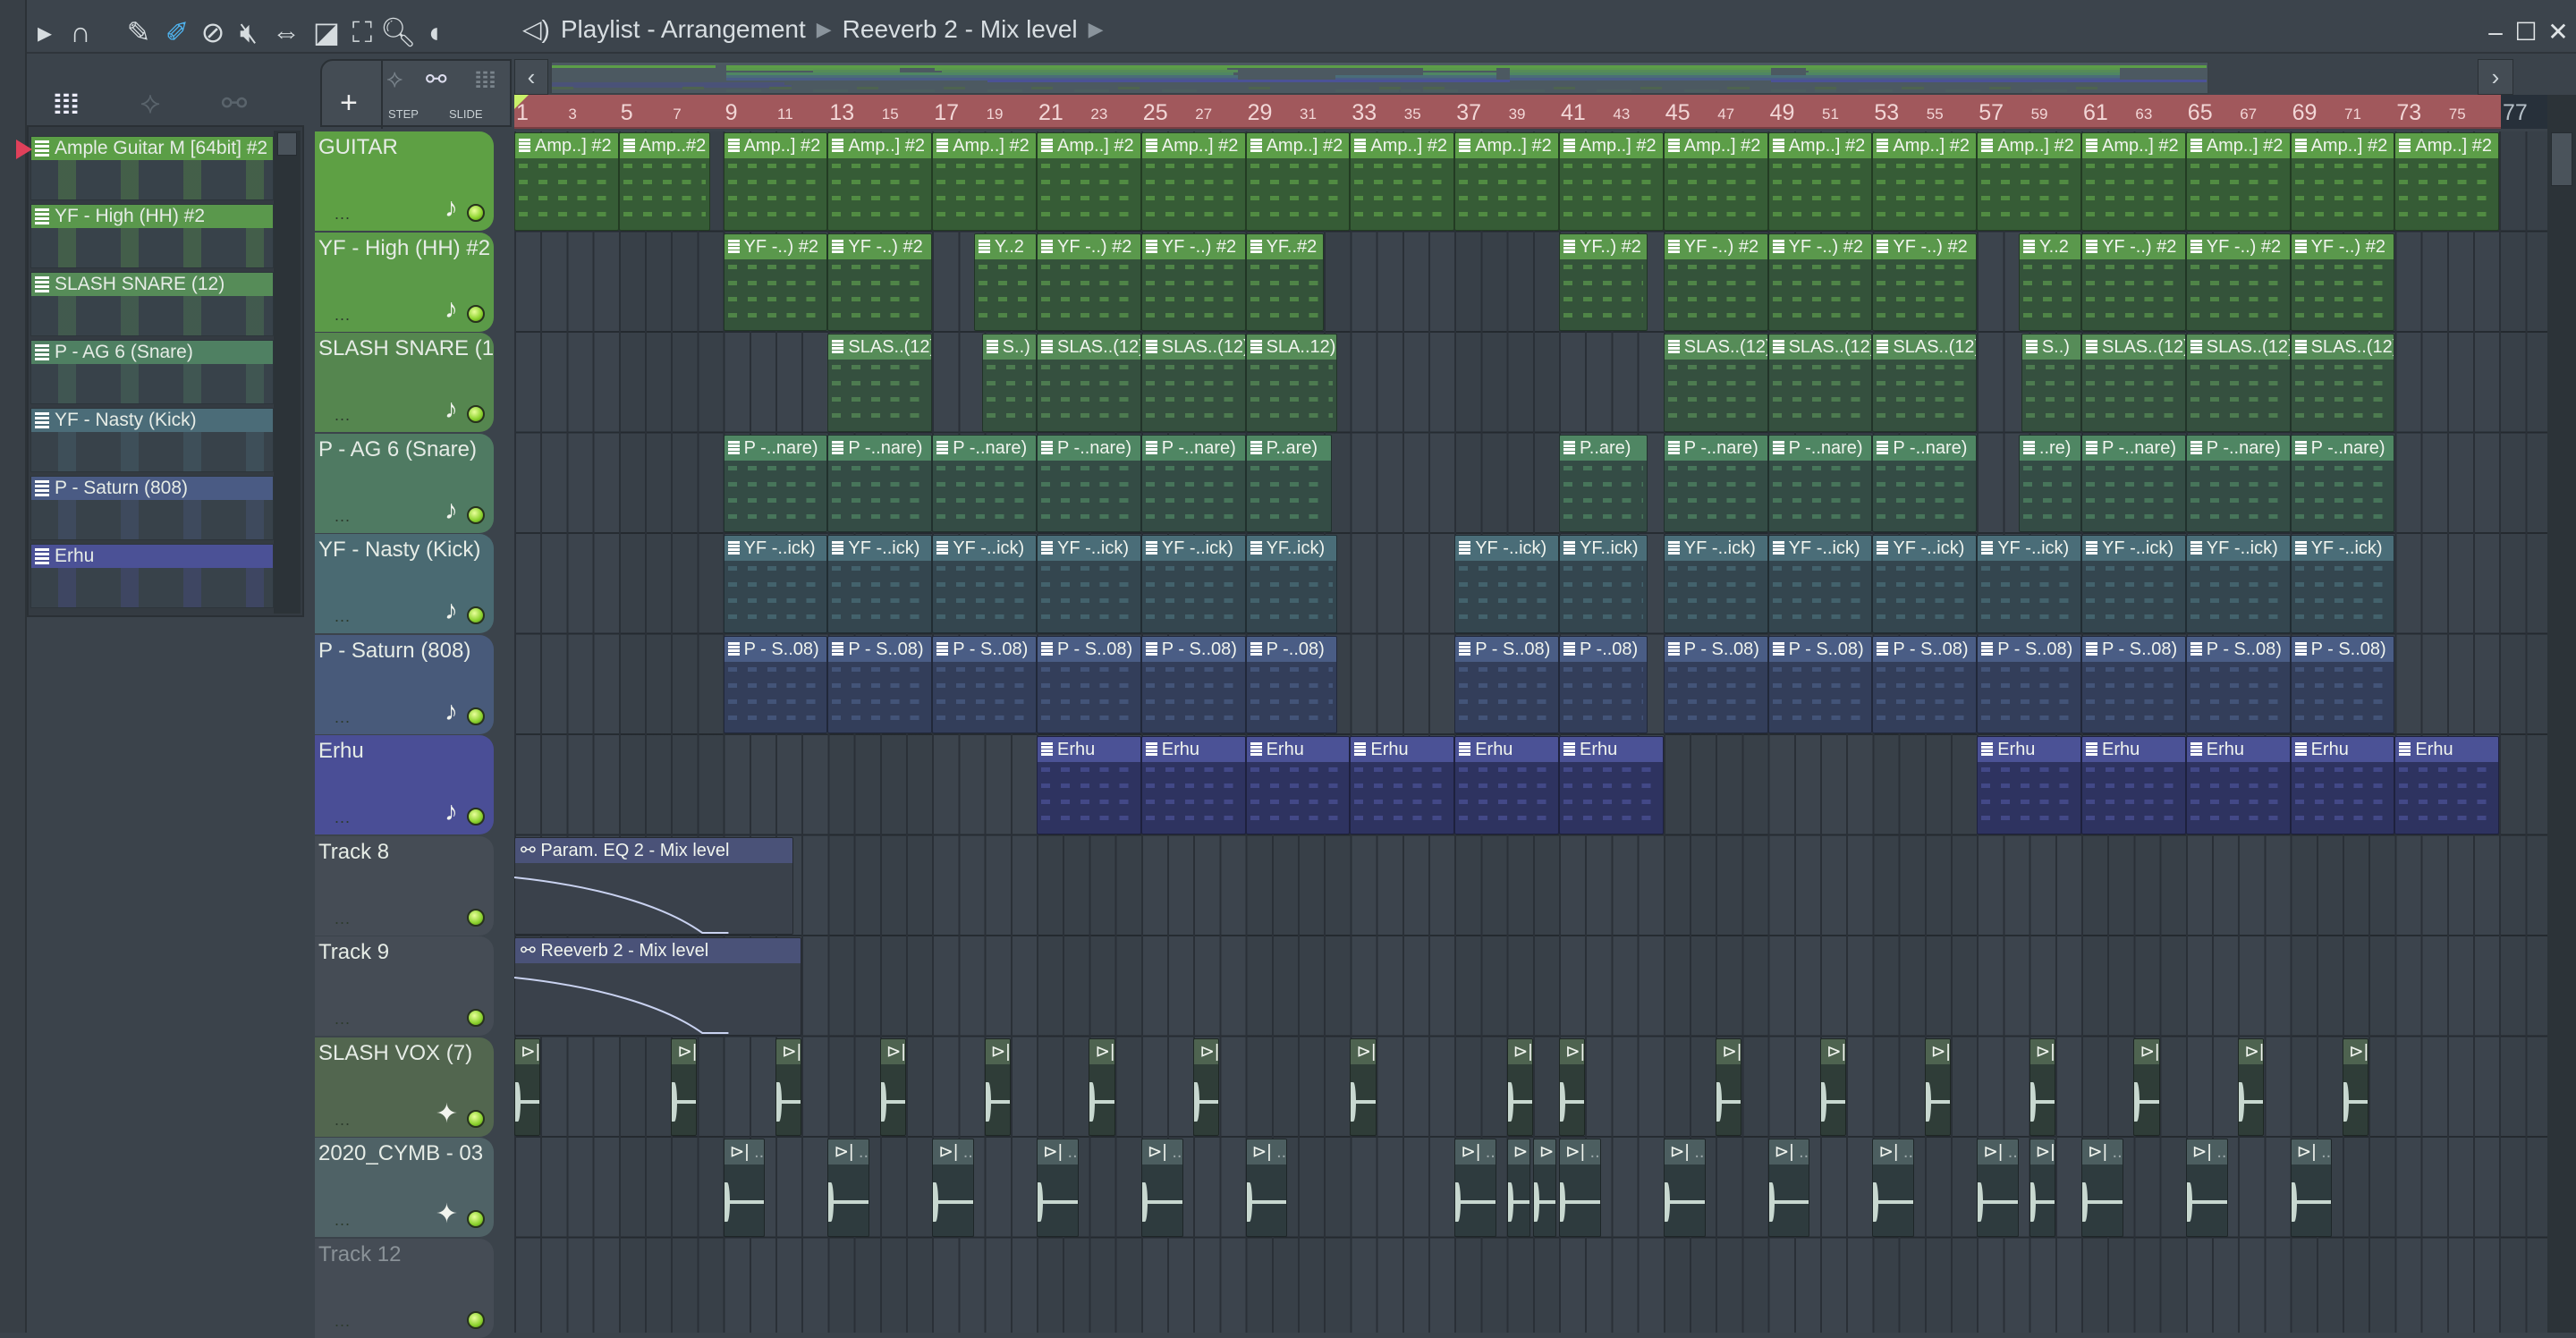 This screenshot has height=1338, width=2576. What do you see at coordinates (287, 372) in the screenshot?
I see `picker-scrollbar` at bounding box center [287, 372].